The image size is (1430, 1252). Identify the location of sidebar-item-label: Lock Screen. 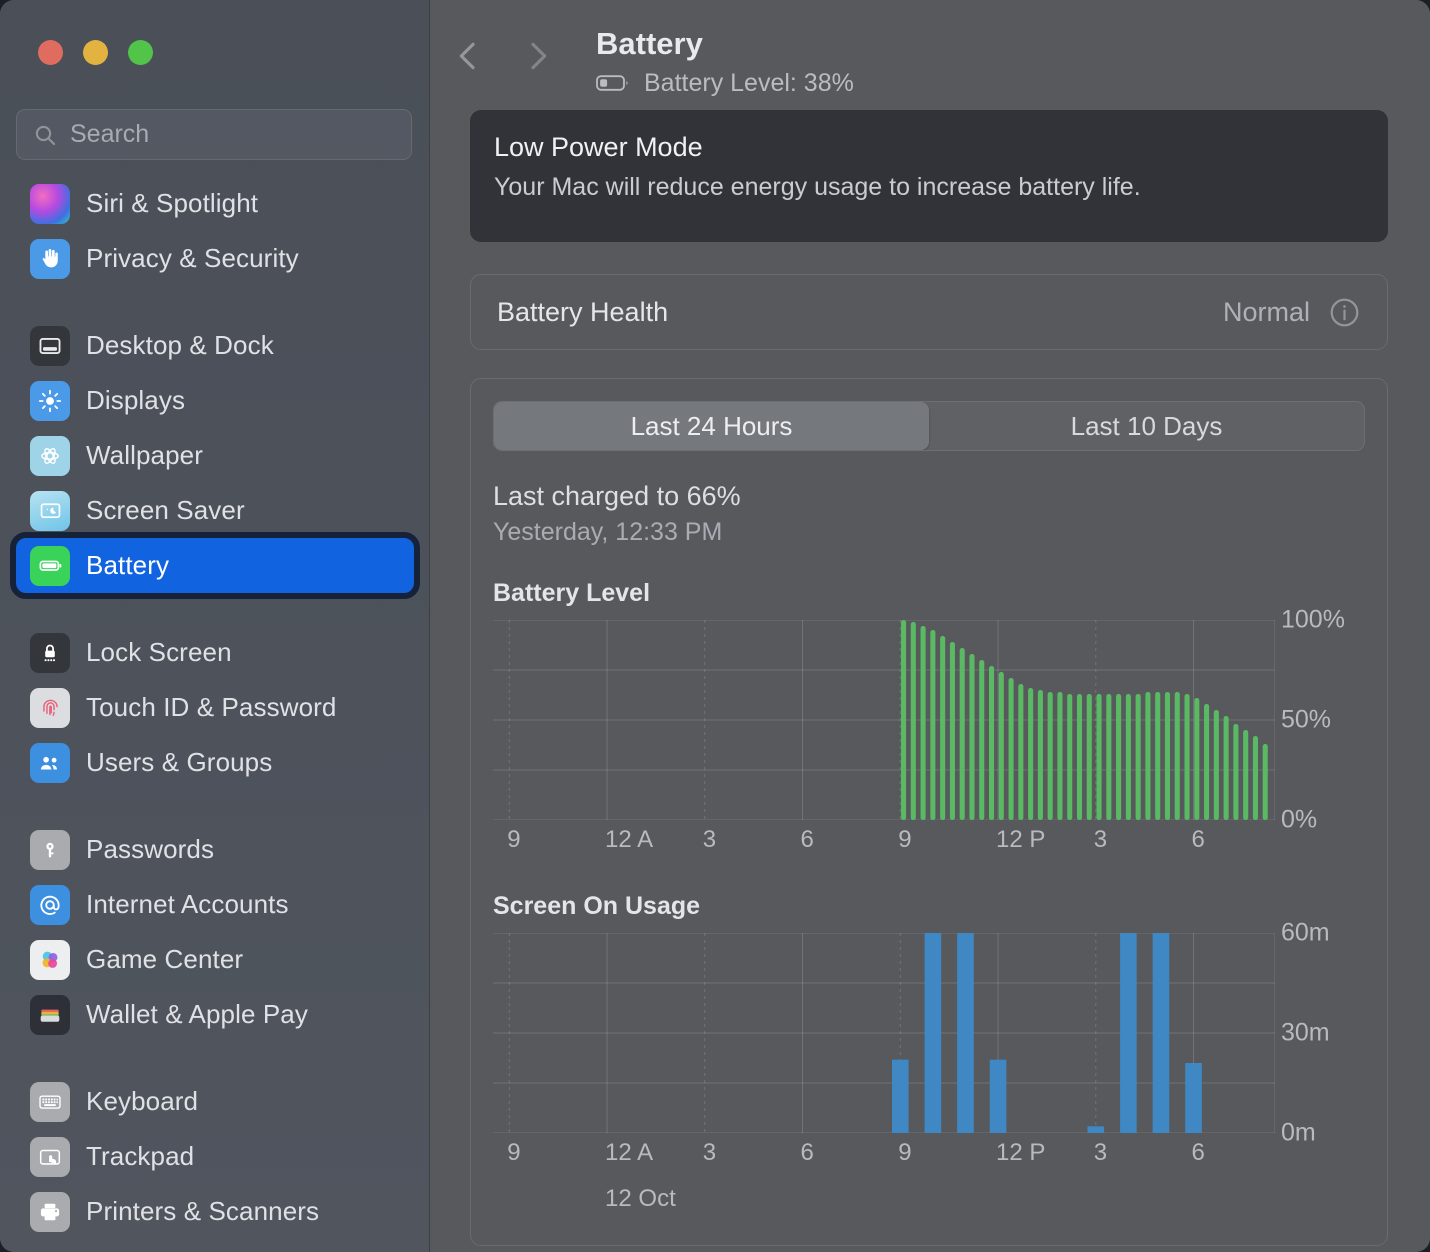
(159, 652).